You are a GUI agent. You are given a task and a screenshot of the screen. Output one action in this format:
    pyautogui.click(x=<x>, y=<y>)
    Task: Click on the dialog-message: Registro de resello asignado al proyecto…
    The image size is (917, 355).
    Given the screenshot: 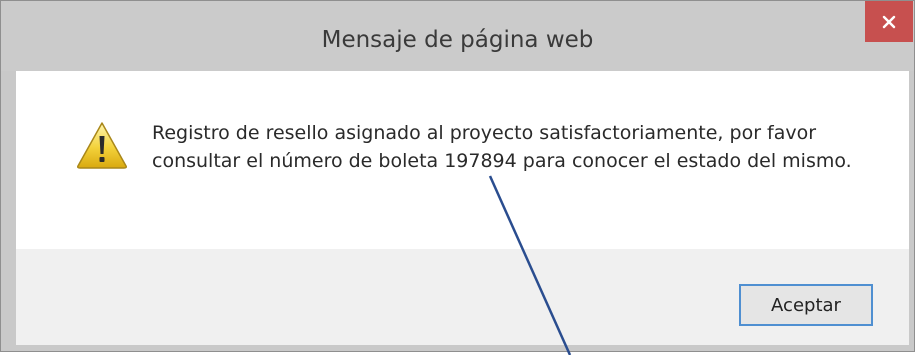 What is the action you would take?
    pyautogui.click(x=502, y=147)
    